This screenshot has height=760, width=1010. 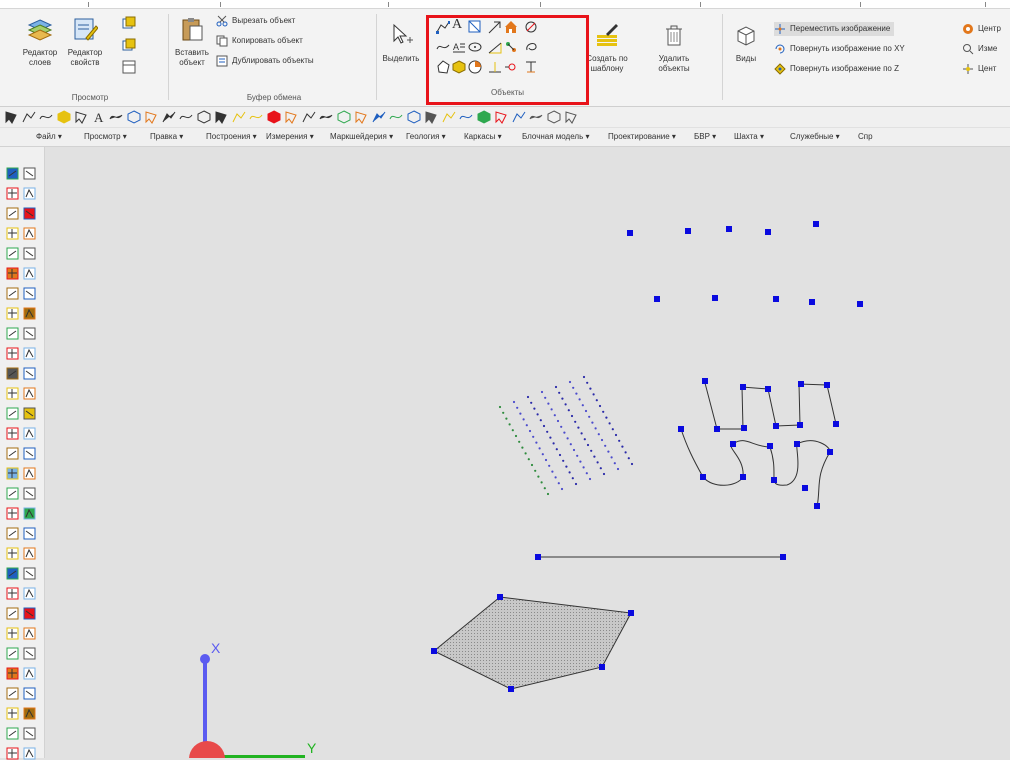 What do you see at coordinates (151, 117) in the screenshot?
I see `pie-icon` at bounding box center [151, 117].